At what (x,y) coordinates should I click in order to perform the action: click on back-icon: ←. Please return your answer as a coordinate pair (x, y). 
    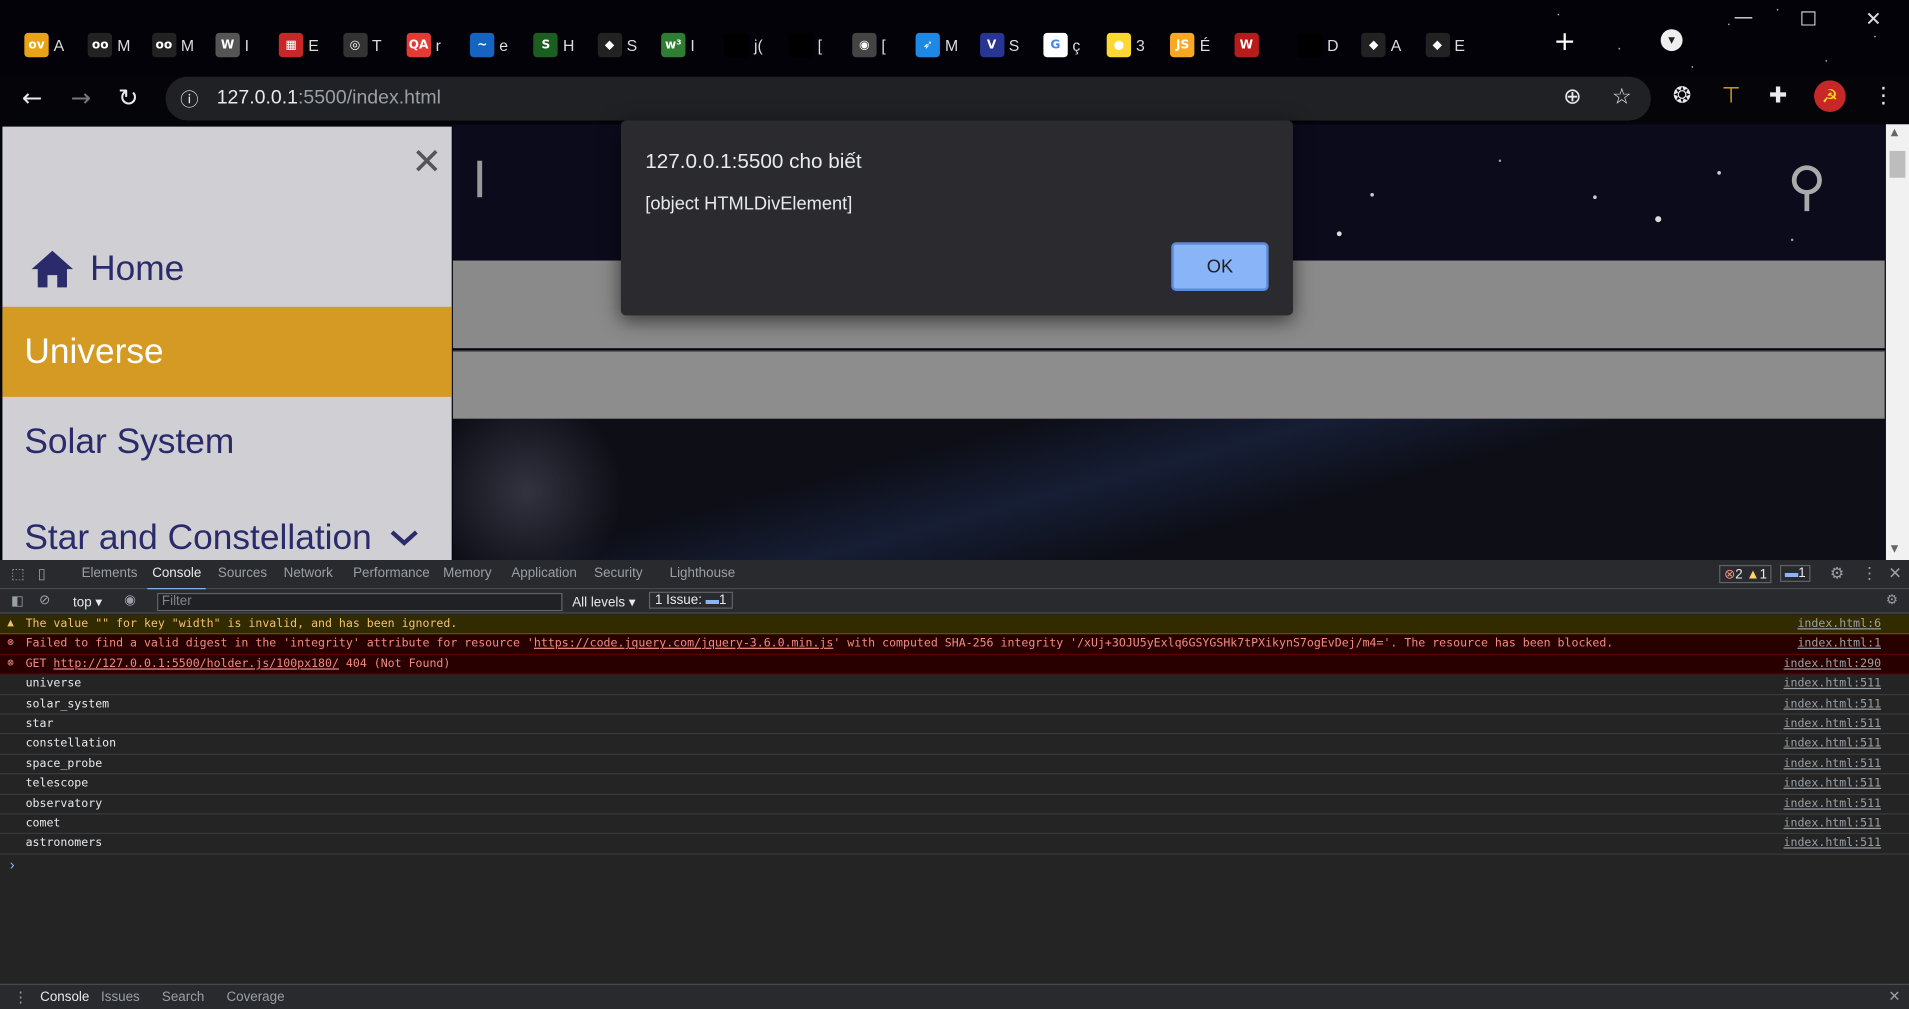
    Looking at the image, I should click on (32, 97).